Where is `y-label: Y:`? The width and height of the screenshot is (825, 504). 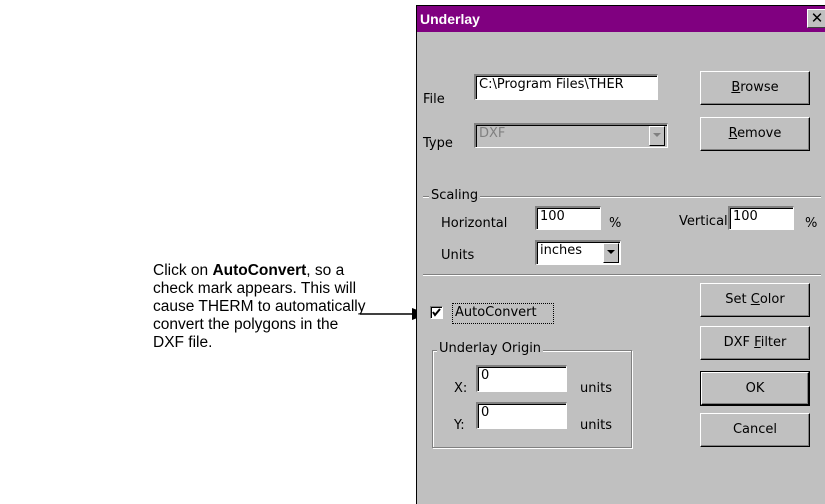
y-label: Y: is located at coordinates (459, 425).